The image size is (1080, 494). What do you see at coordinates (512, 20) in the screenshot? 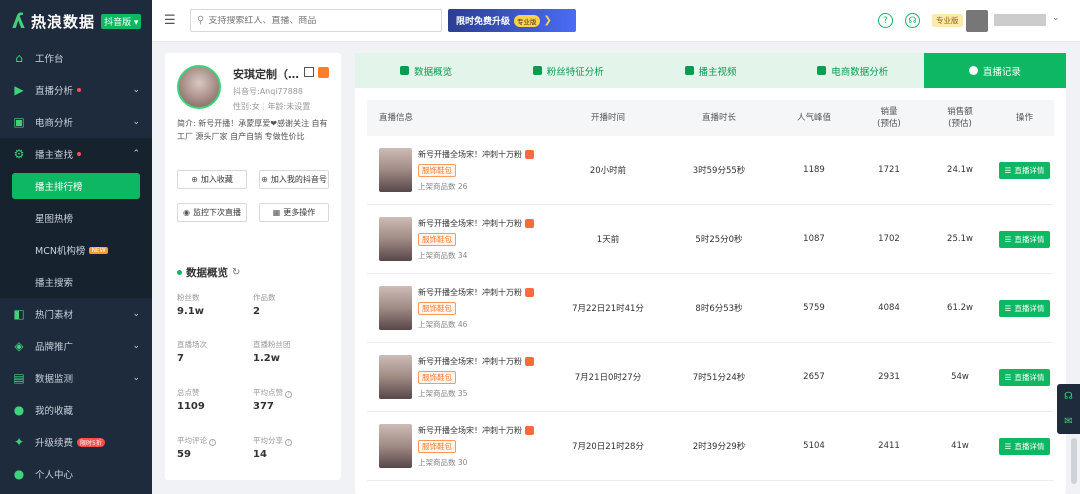
I see `upgrade-promo-banner: 限时免费升级 专业版 ❯` at bounding box center [512, 20].